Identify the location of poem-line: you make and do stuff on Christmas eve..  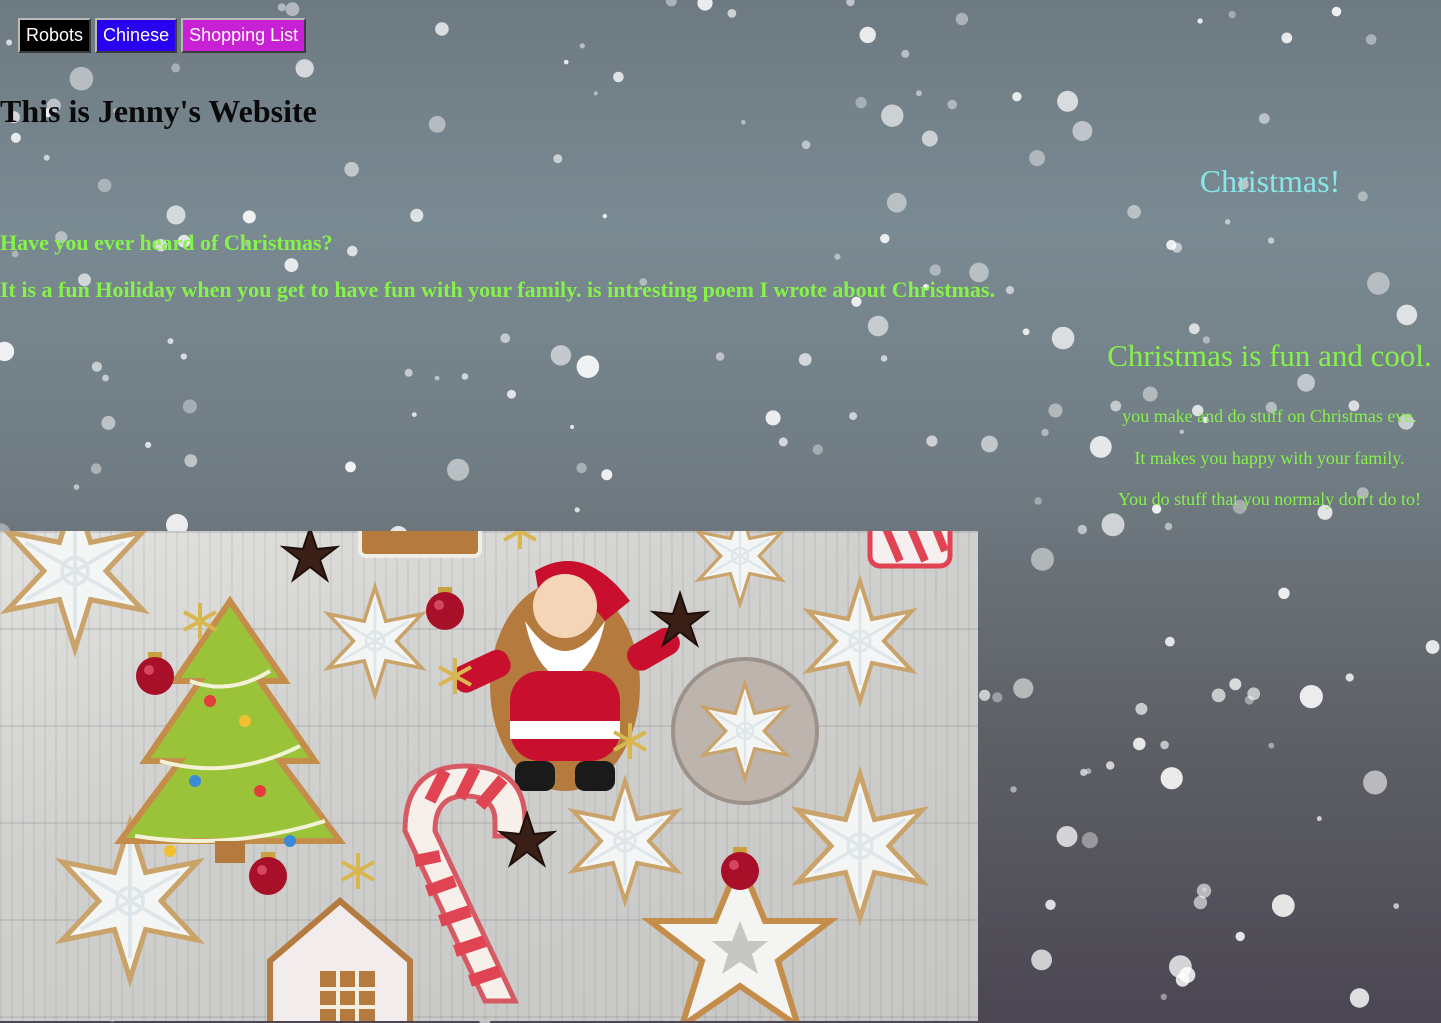
(1269, 416).